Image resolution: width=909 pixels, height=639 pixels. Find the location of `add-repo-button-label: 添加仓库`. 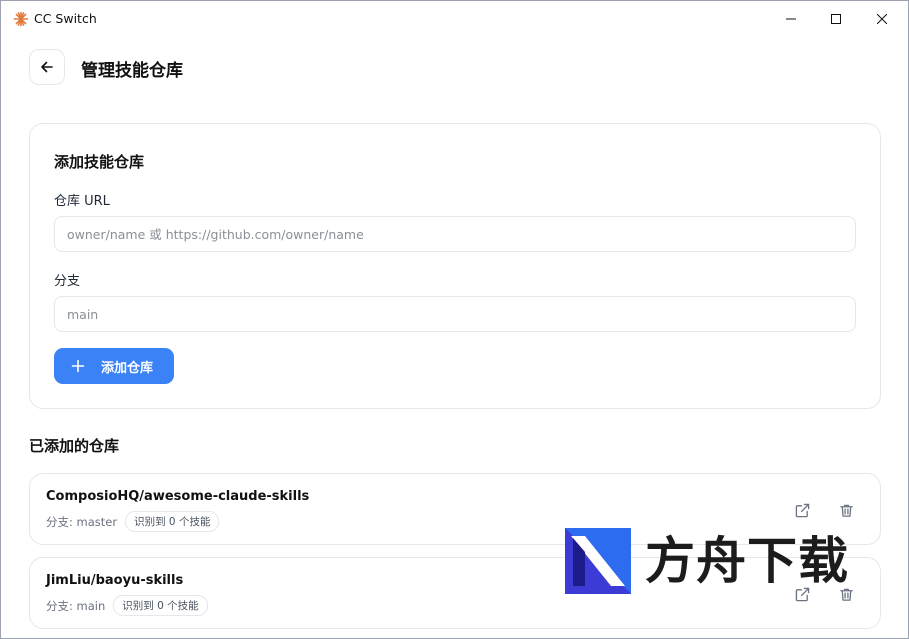

add-repo-button-label: 添加仓库 is located at coordinates (127, 367).